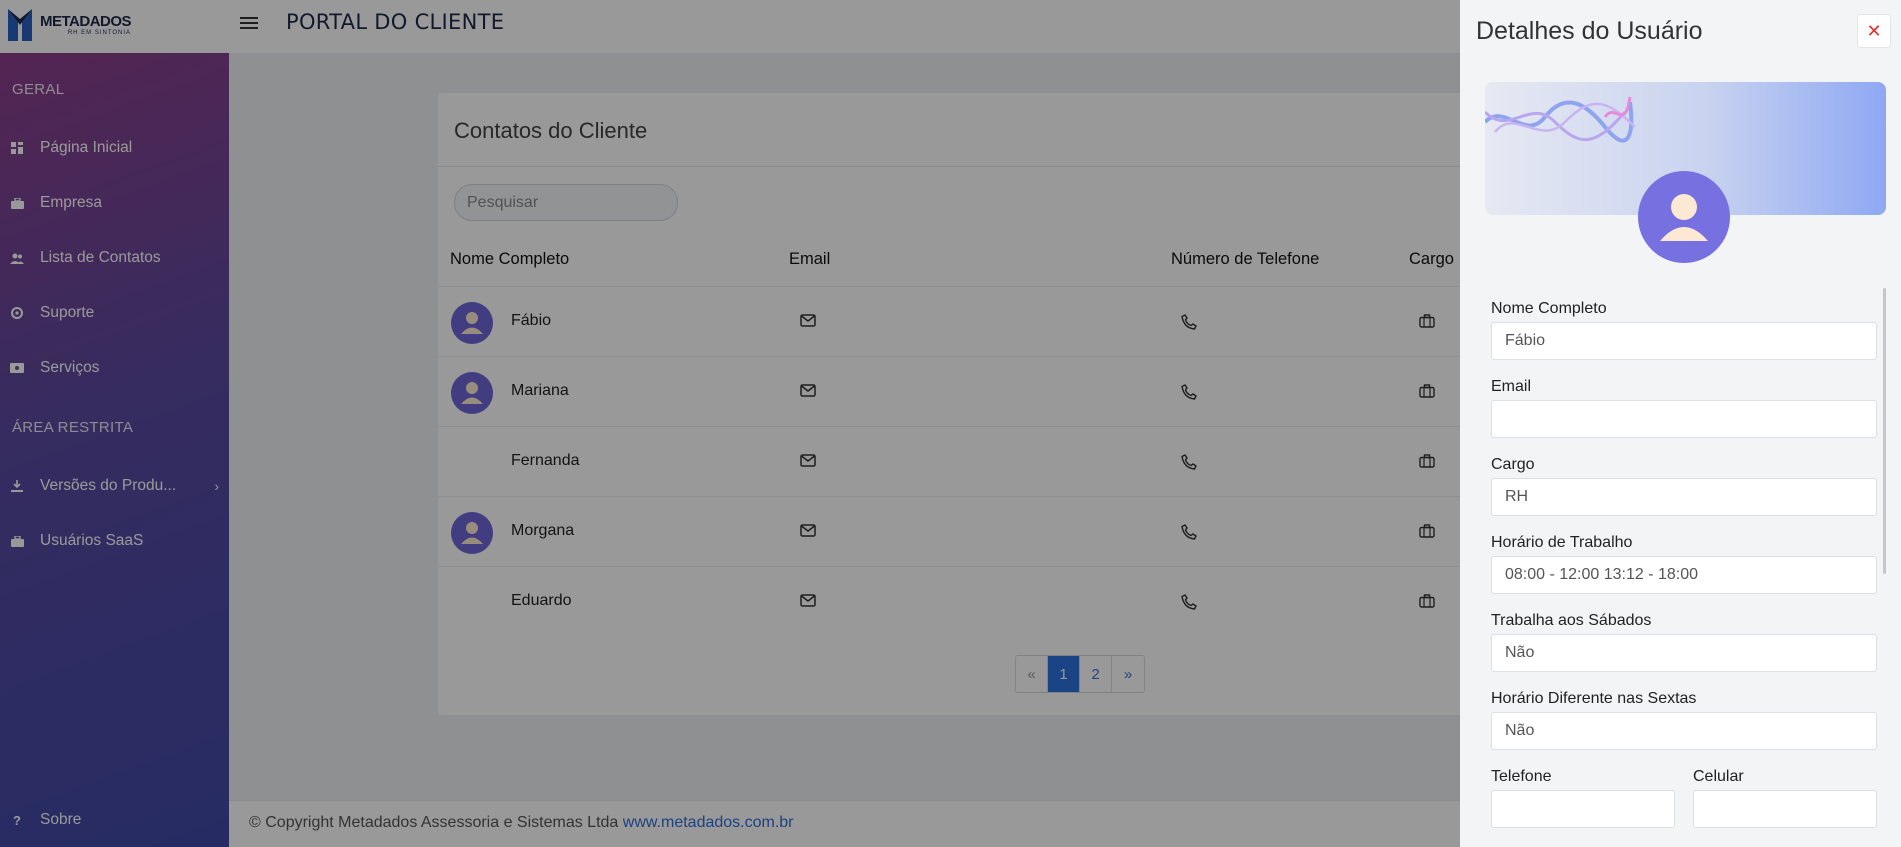  What do you see at coordinates (1583, 809) in the screenshot?
I see `telefone-field` at bounding box center [1583, 809].